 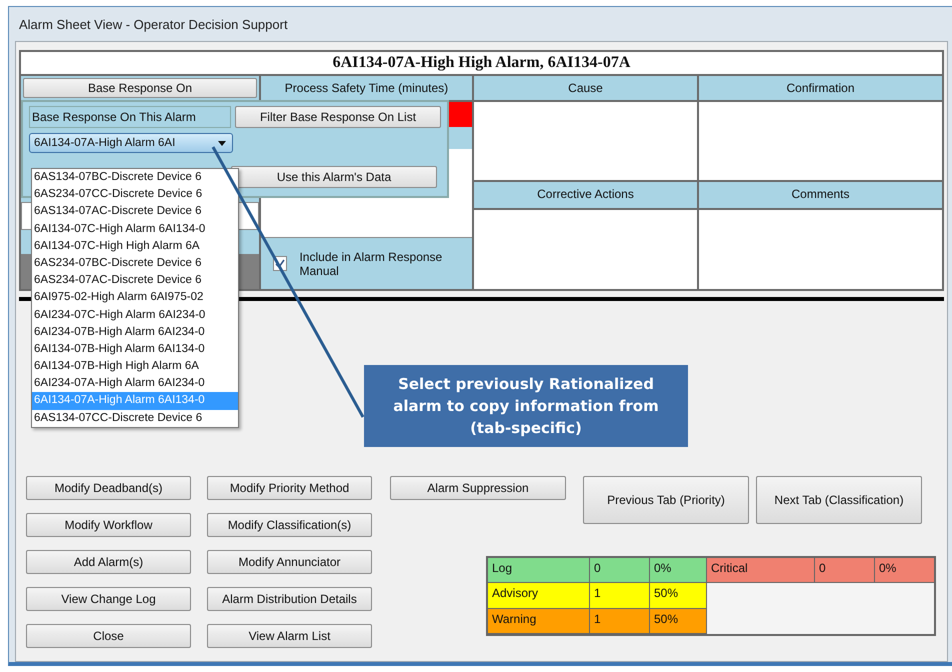 I want to click on checkbox-label: Include in Alarm Response Manual, so click(x=371, y=264).